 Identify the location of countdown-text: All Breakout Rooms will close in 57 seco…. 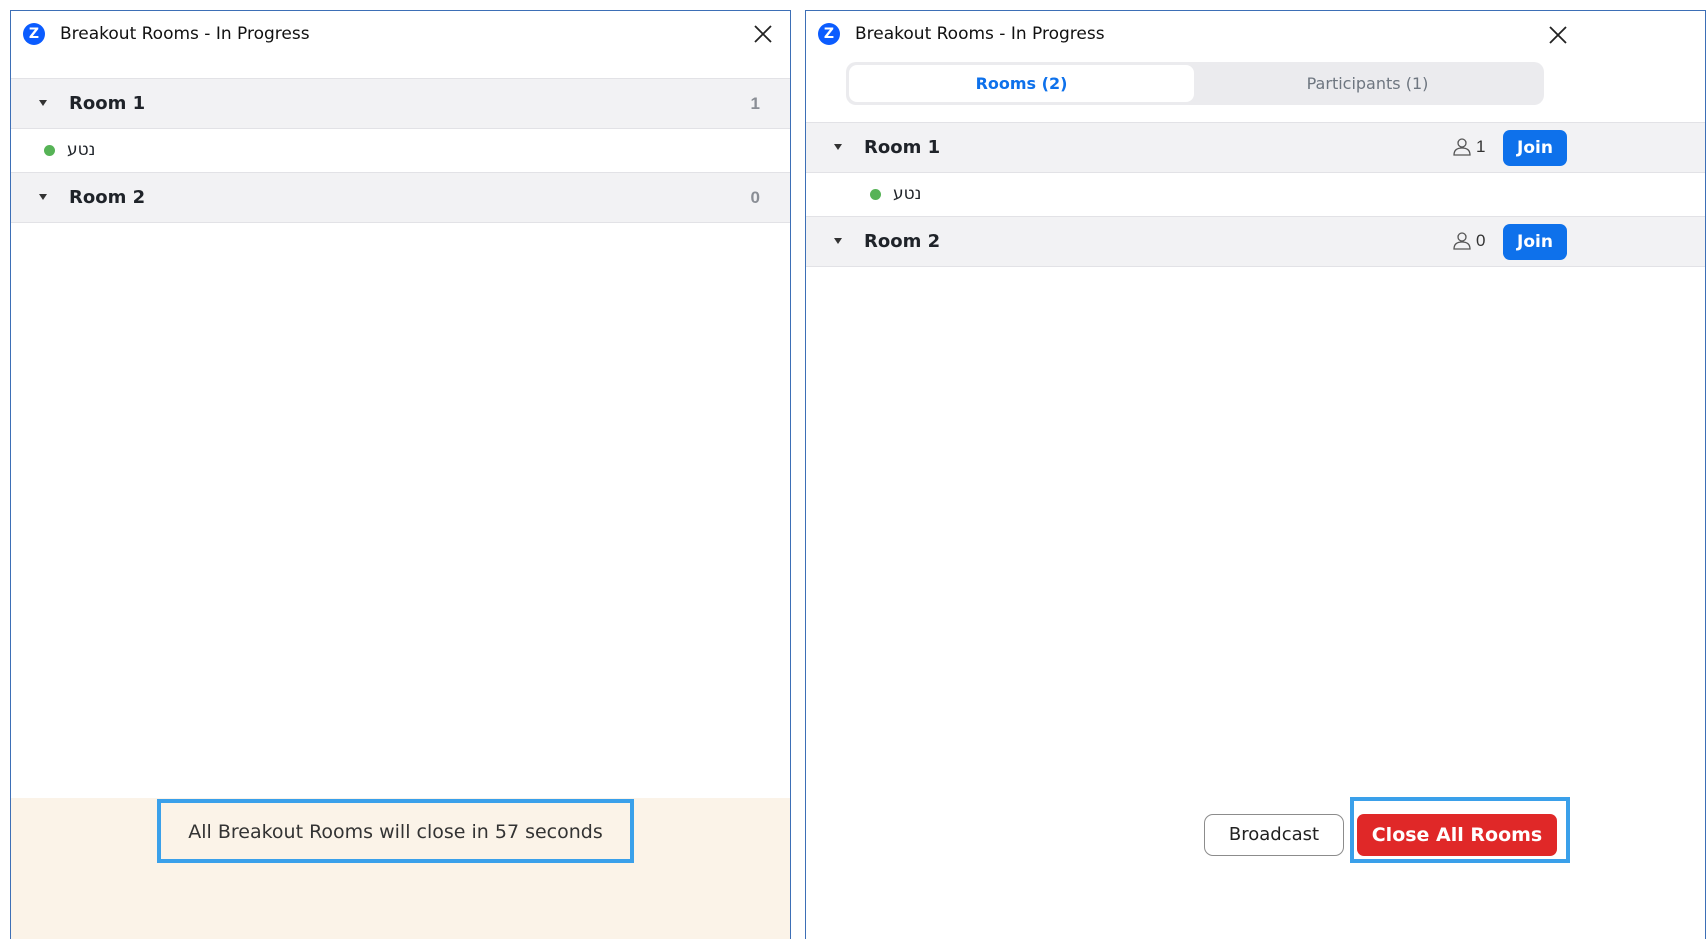
(395, 832).